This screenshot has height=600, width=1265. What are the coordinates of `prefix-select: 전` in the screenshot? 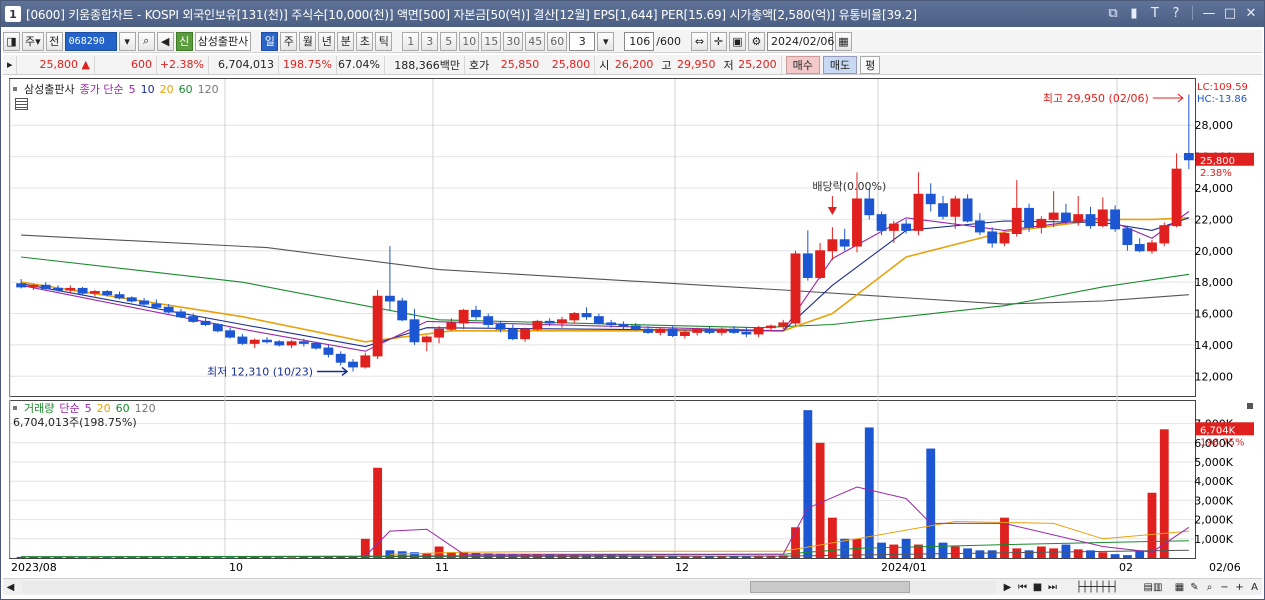 It's located at (54, 41).